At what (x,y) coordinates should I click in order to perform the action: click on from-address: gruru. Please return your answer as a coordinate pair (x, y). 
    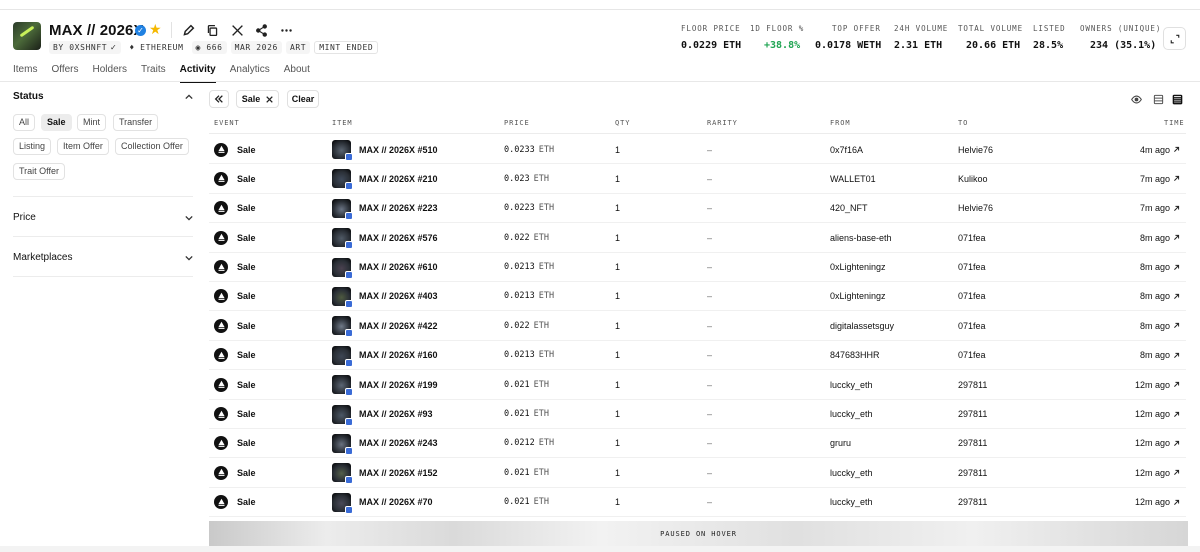
    Looking at the image, I should click on (840, 443).